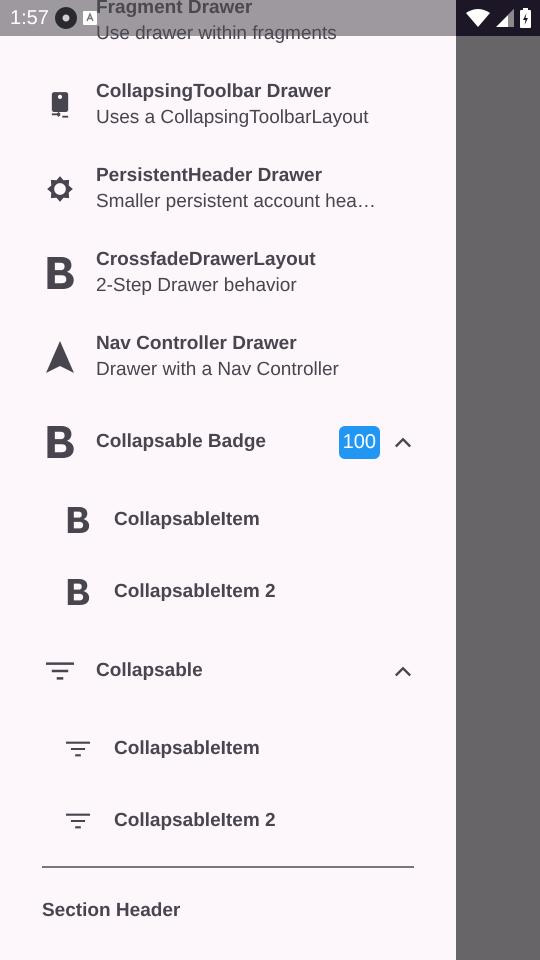 This screenshot has width=540, height=960. I want to click on item-title: Nav Controller Drawer, so click(217, 344).